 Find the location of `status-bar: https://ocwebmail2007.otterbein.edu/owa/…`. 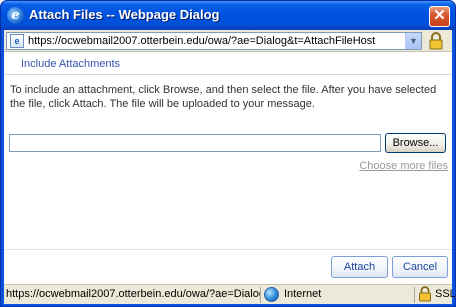

status-bar: https://ocwebmail2007.otterbein.edu/owa/… is located at coordinates (229, 294).